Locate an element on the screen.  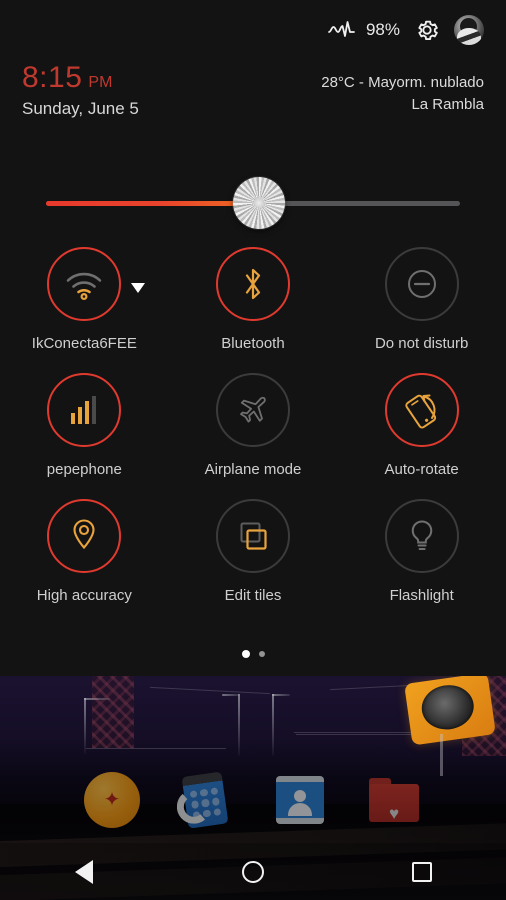
avatar is located at coordinates (469, 30).